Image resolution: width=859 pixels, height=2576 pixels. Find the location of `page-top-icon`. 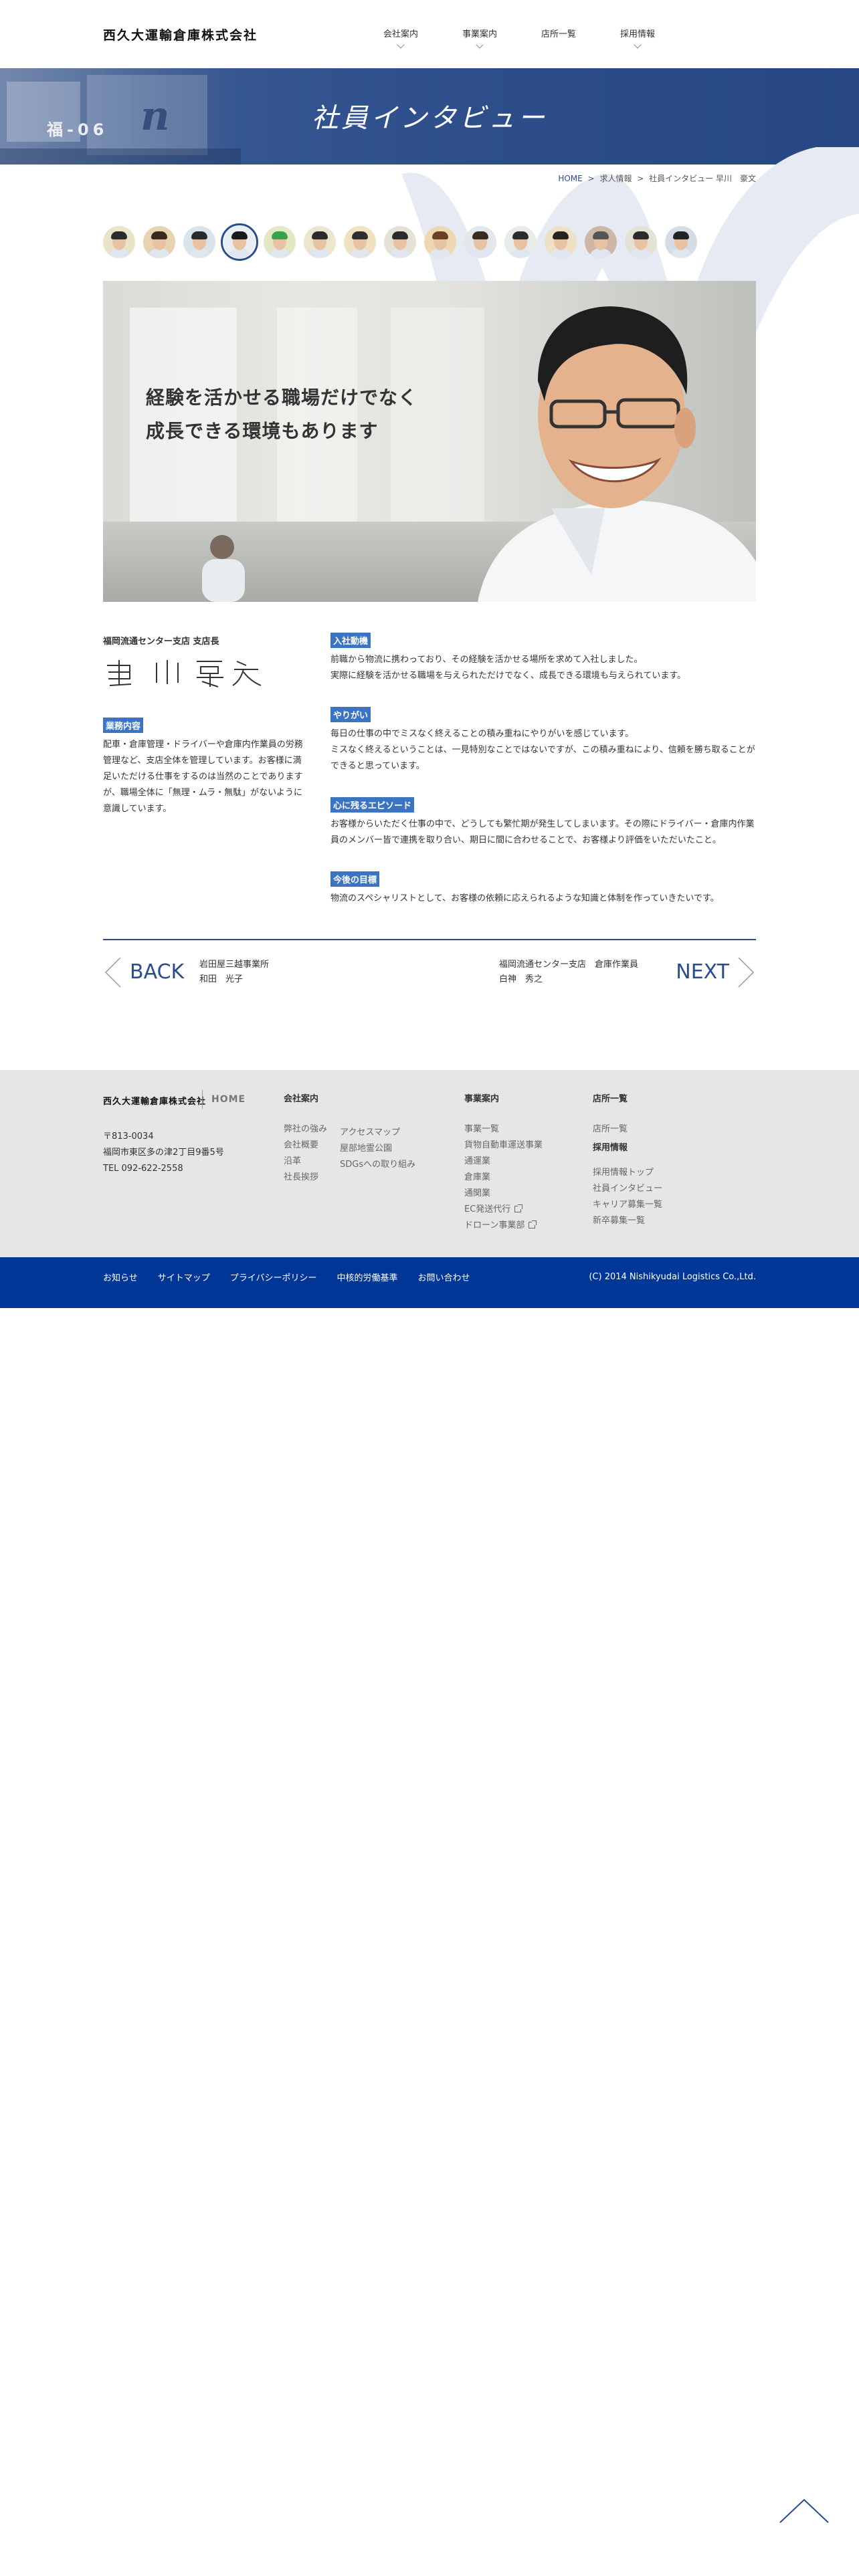

page-top-icon is located at coordinates (804, 2511).